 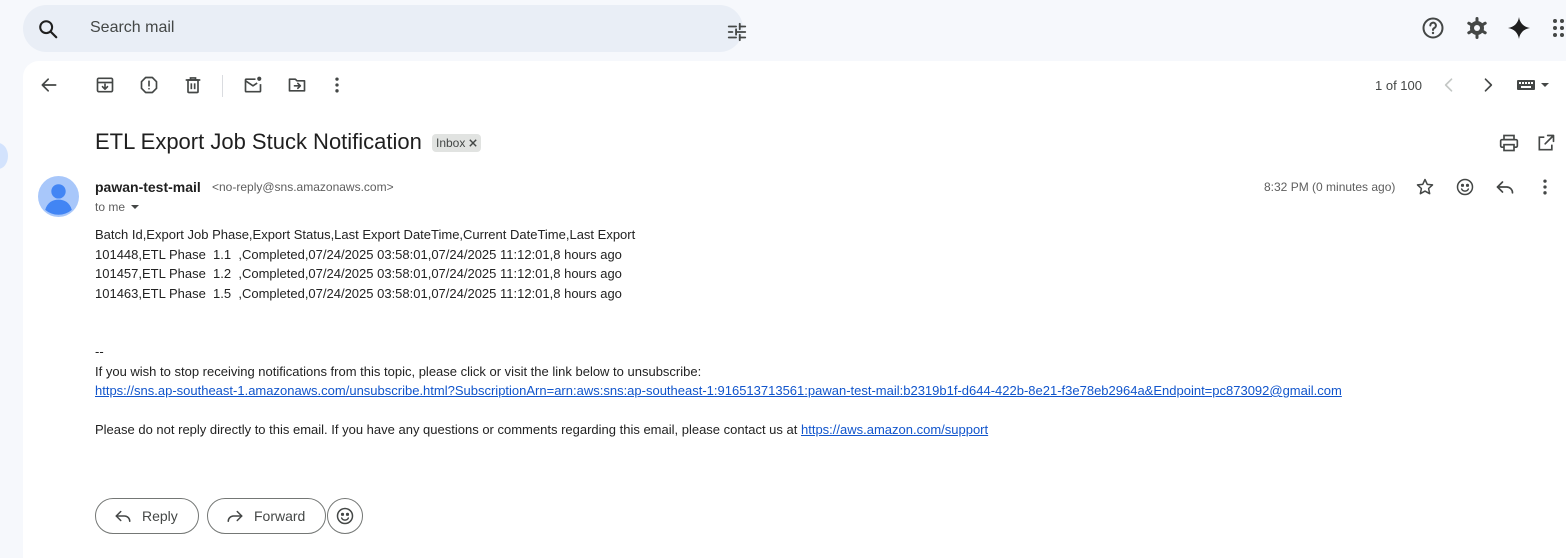 What do you see at coordinates (385, 28) in the screenshot?
I see `search-bar: Search mail` at bounding box center [385, 28].